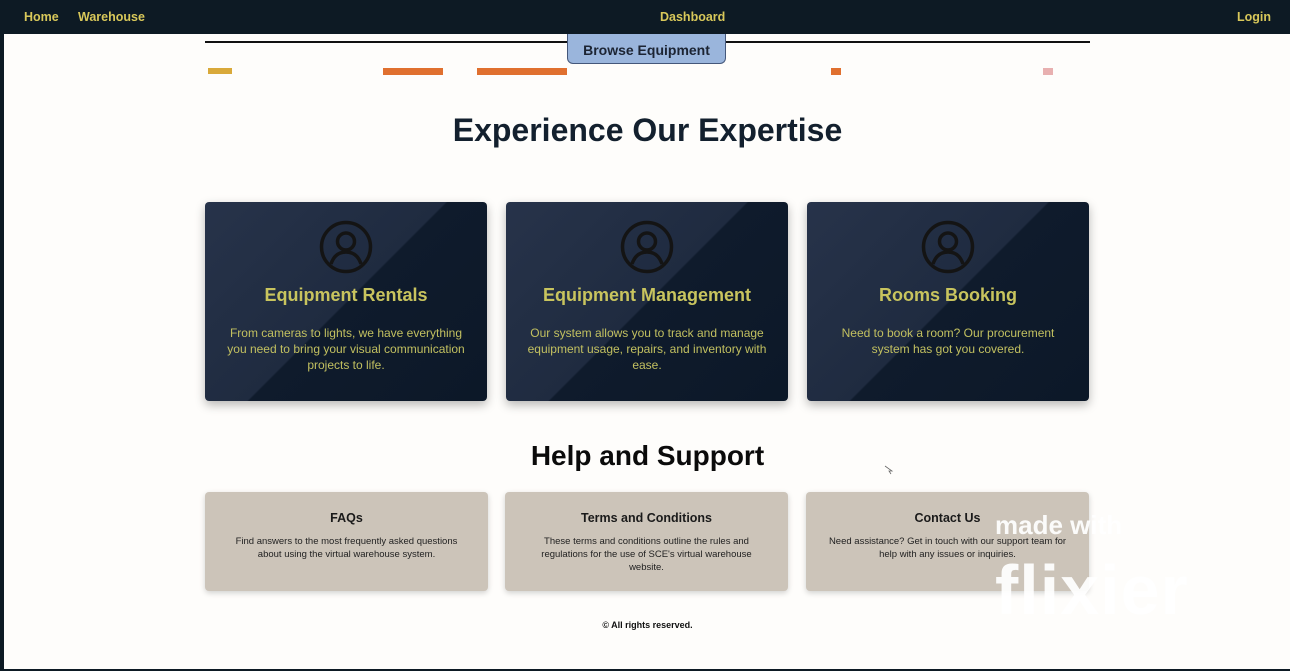 The image size is (1290, 671). What do you see at coordinates (647, 130) in the screenshot?
I see `expertise-section-title: Experience Our Expertise` at bounding box center [647, 130].